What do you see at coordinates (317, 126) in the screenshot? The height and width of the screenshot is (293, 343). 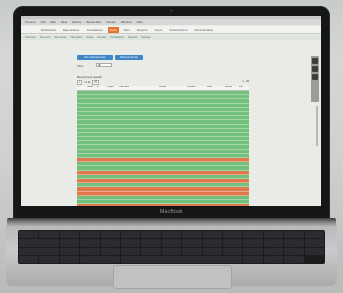 I see `page-scrollbar` at bounding box center [317, 126].